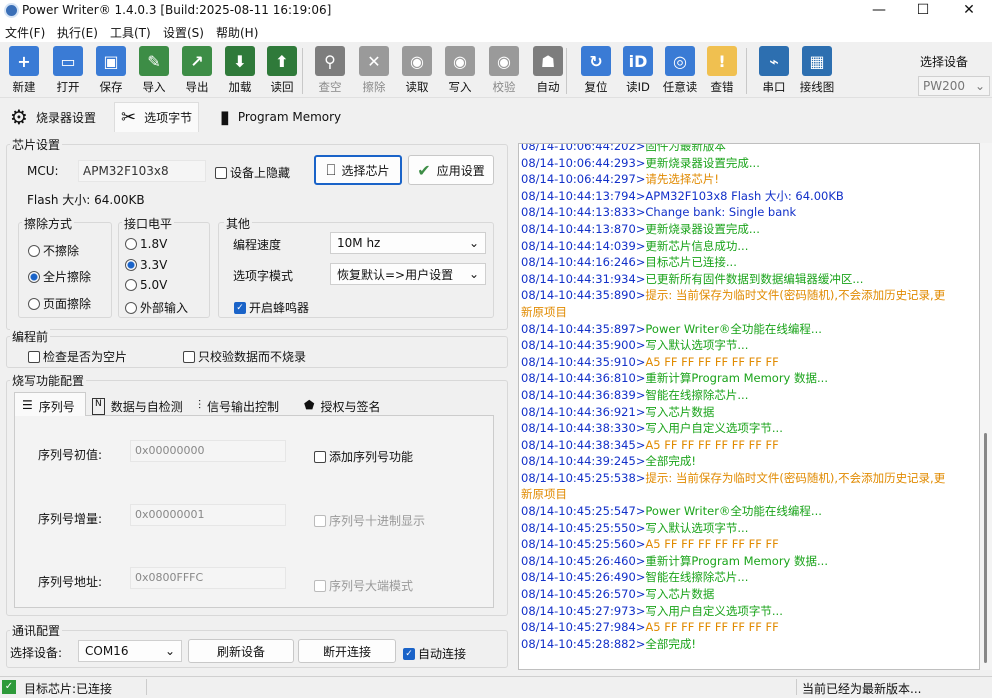 Image resolution: width=992 pixels, height=698 pixels. What do you see at coordinates (260, 173) in the screenshot?
I see `checkbox-label: 设备上隐藏` at bounding box center [260, 173].